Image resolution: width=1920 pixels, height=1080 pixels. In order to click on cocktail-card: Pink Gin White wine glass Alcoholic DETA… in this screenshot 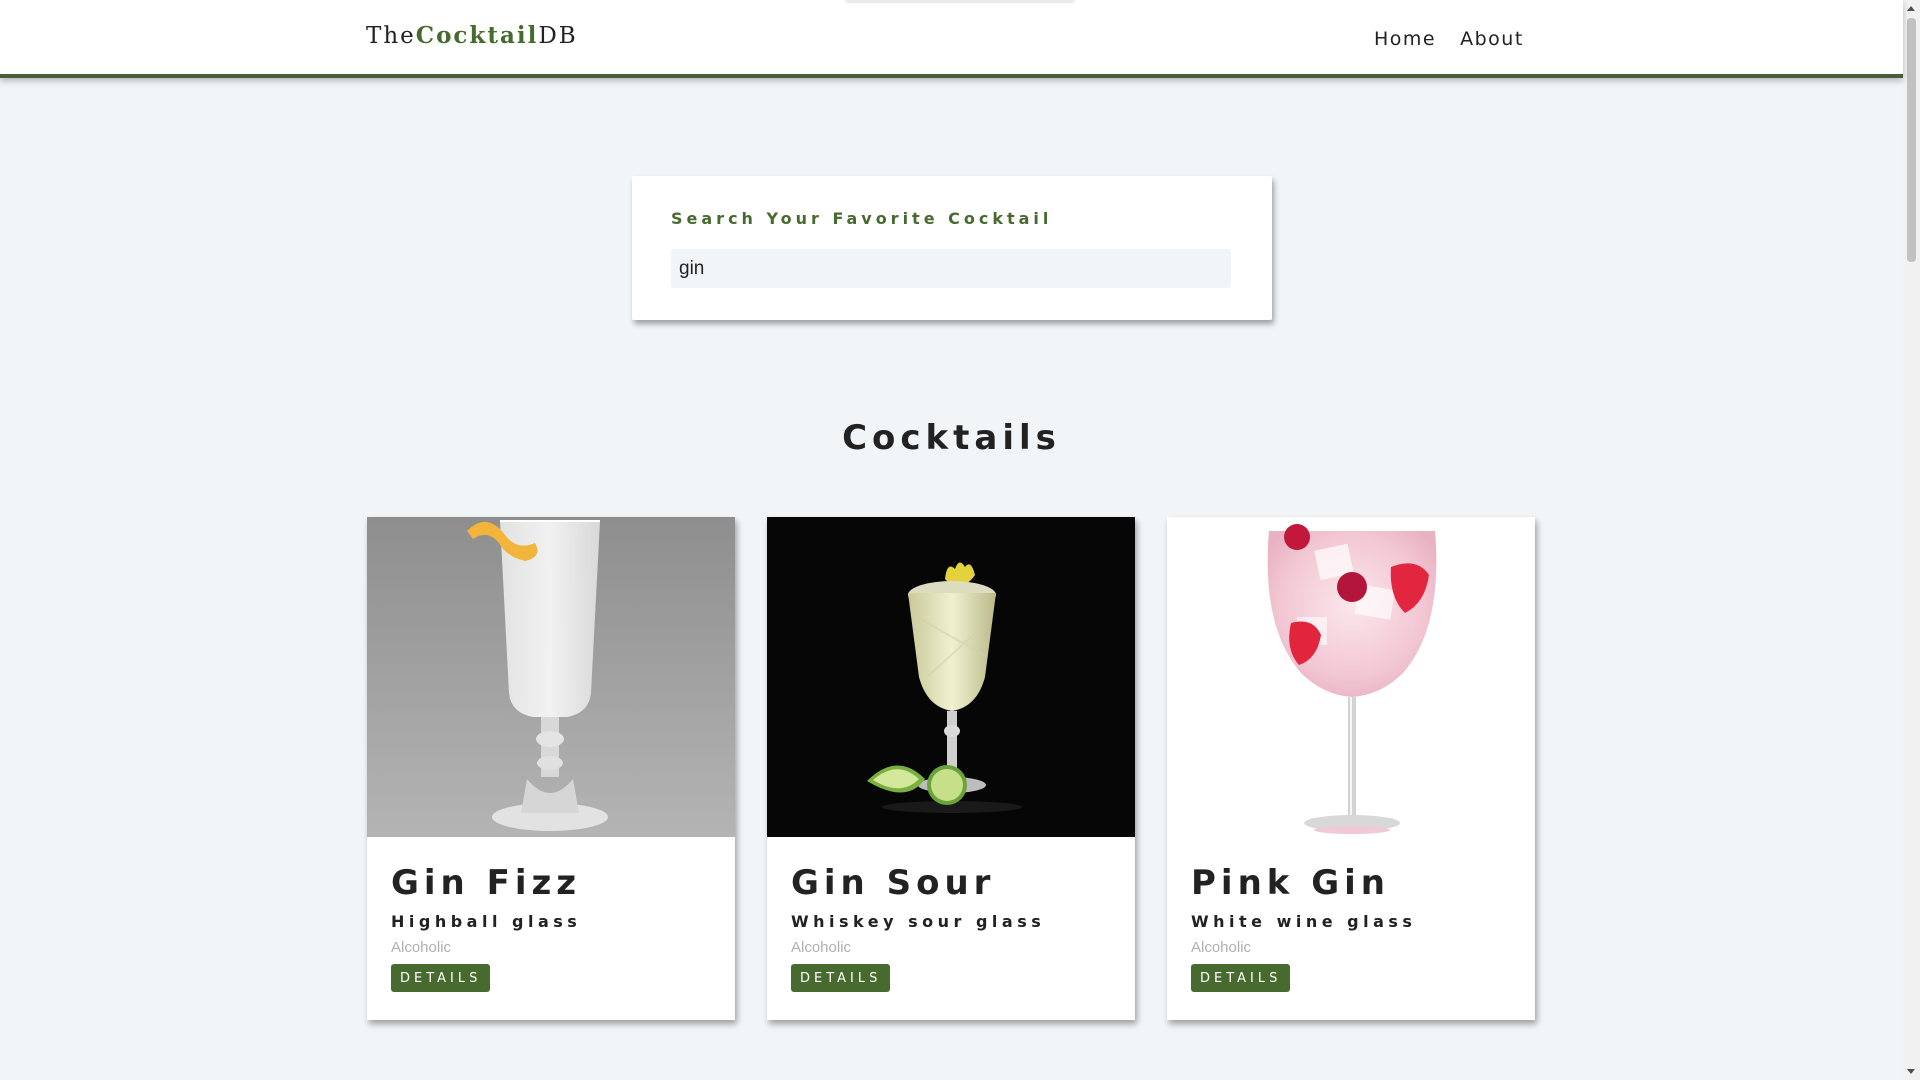, I will do `click(1351, 768)`.